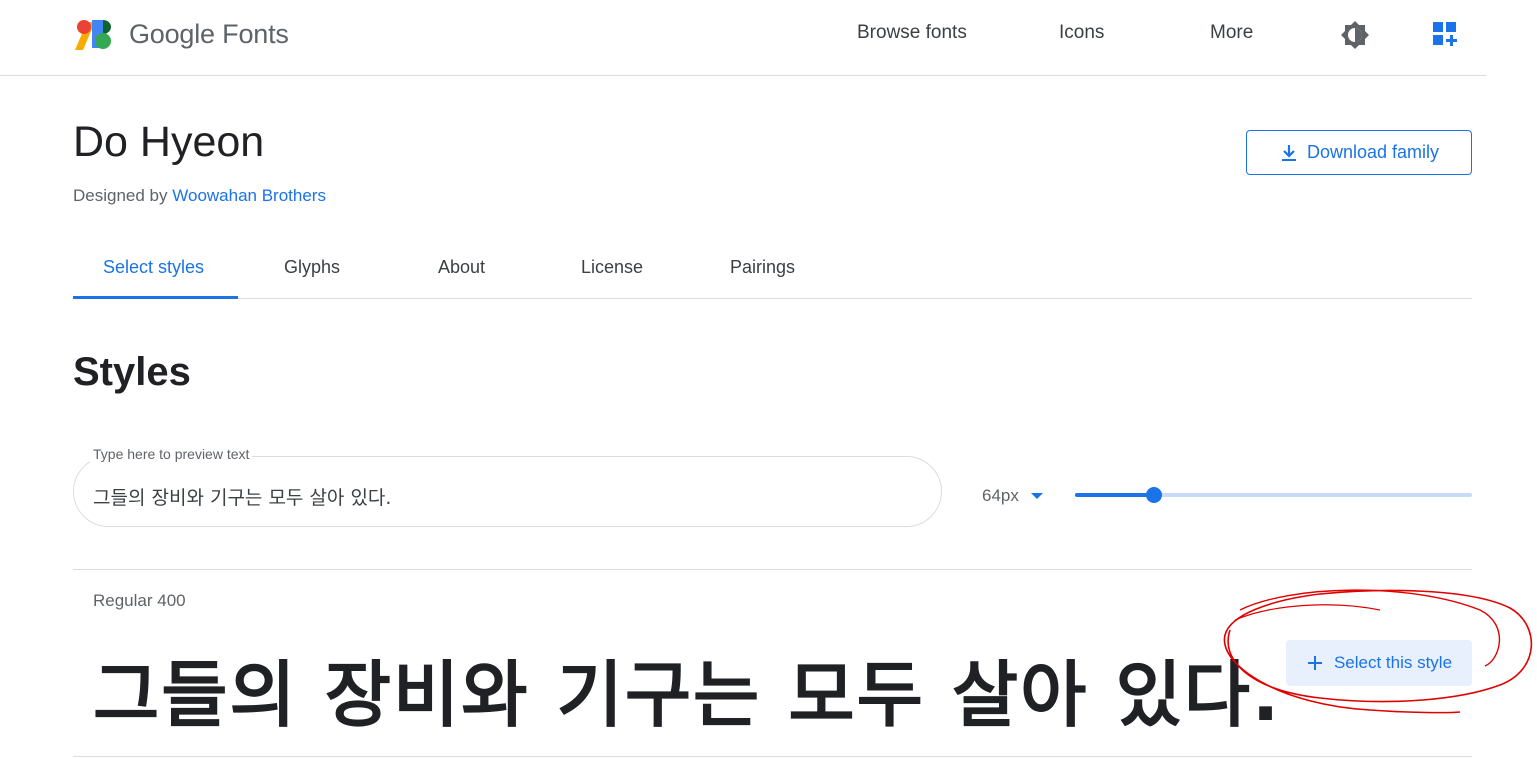 This screenshot has width=1537, height=759. I want to click on select-this-style-label: Select this style, so click(1393, 662).